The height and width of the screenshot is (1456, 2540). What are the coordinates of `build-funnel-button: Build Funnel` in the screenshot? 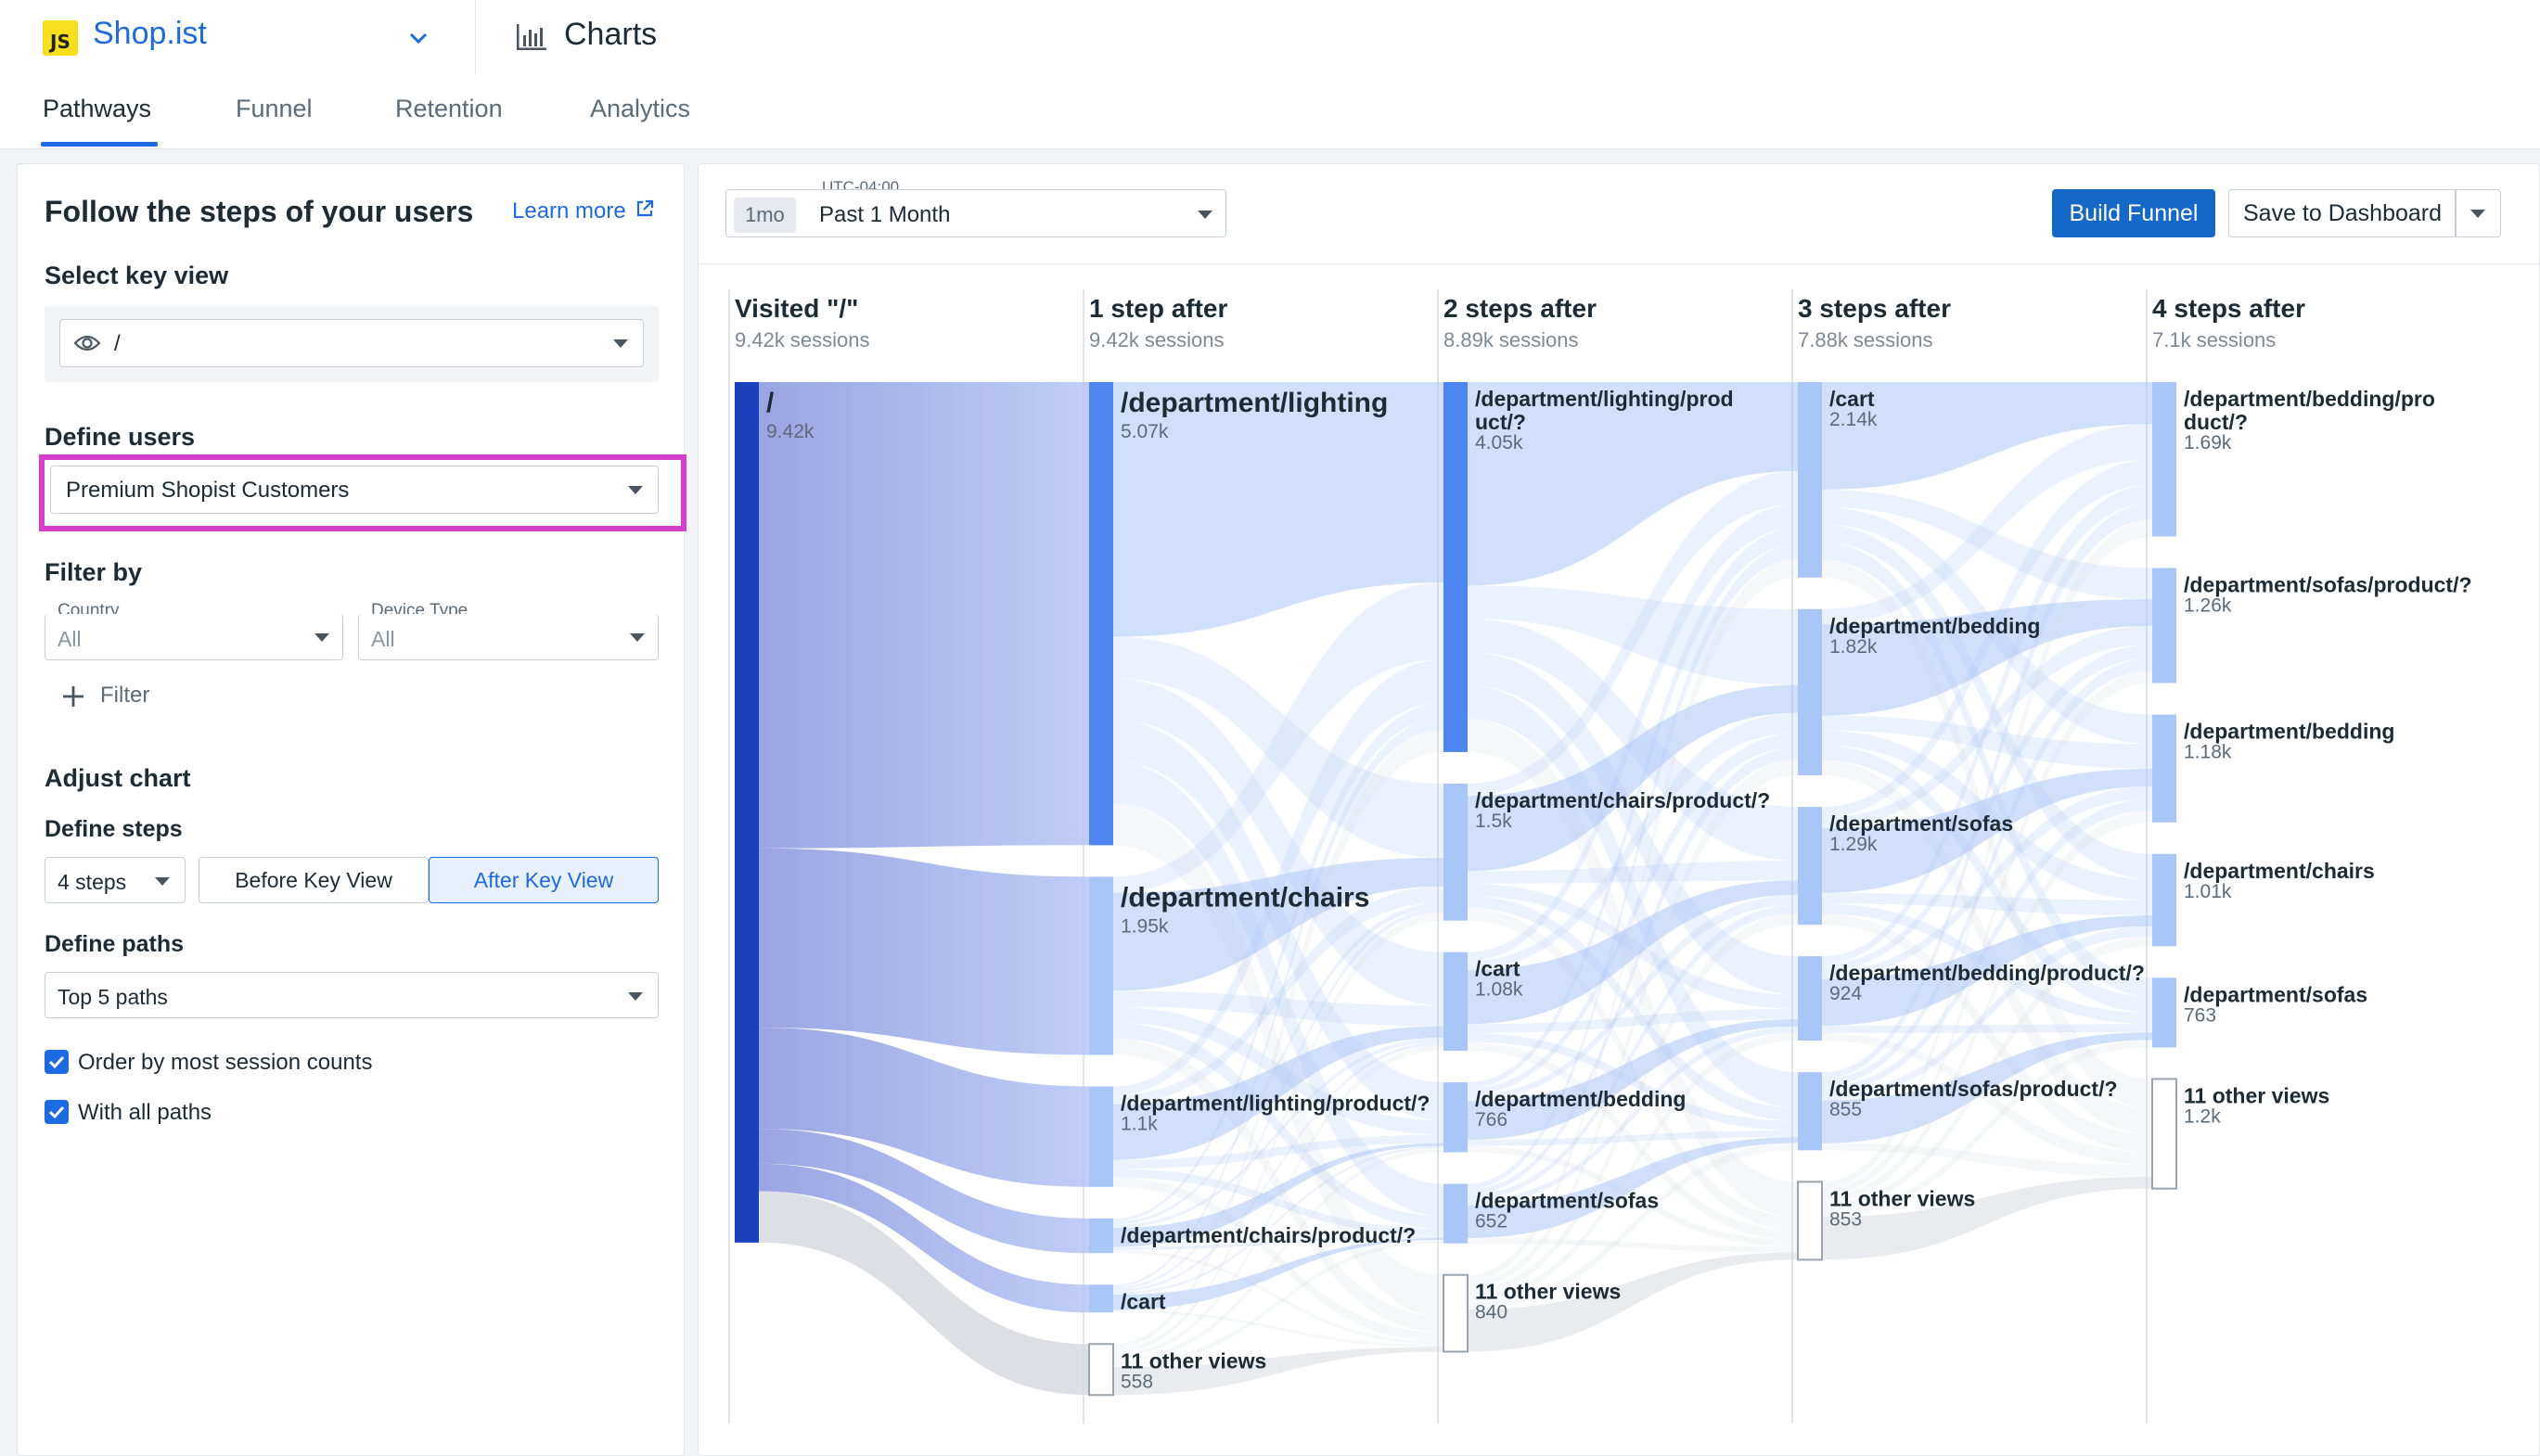 It's located at (2133, 213).